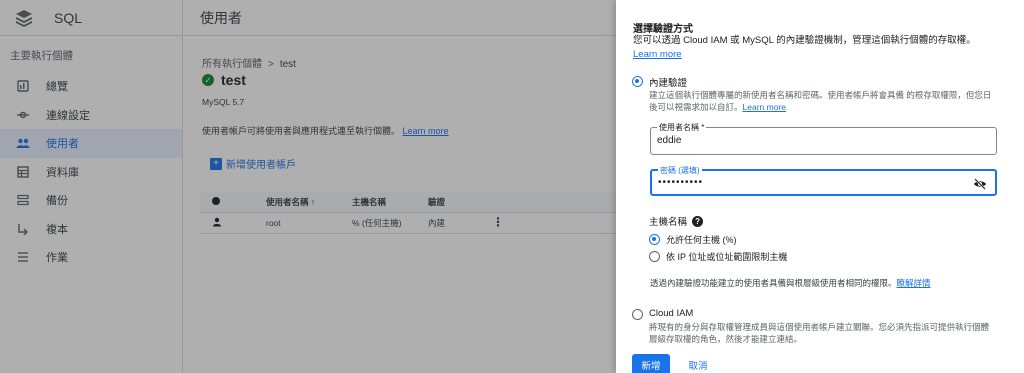 The height and width of the screenshot is (373, 1024). I want to click on restrict-host-label: 依 IP 位址或位址範圍限制主機, so click(726, 256).